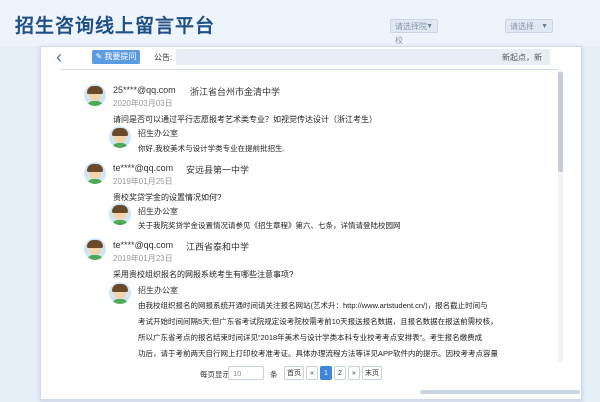 This screenshot has height=402, width=600. I want to click on category-select: 请选择 ▼, so click(529, 26).